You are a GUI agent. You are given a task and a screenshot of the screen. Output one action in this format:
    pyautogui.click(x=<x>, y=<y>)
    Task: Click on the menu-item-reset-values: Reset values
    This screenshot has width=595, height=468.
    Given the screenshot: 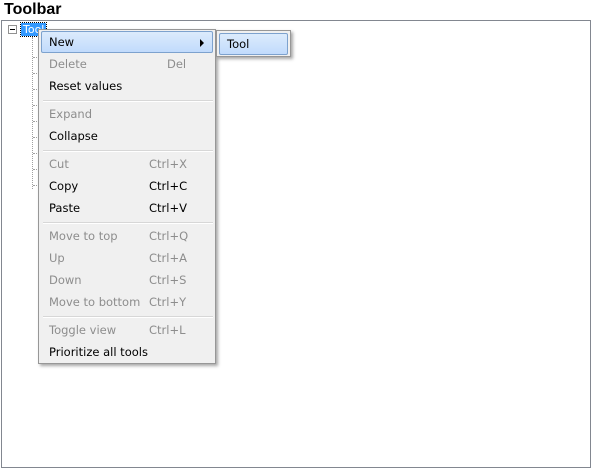 What is the action you would take?
    pyautogui.click(x=127, y=86)
    